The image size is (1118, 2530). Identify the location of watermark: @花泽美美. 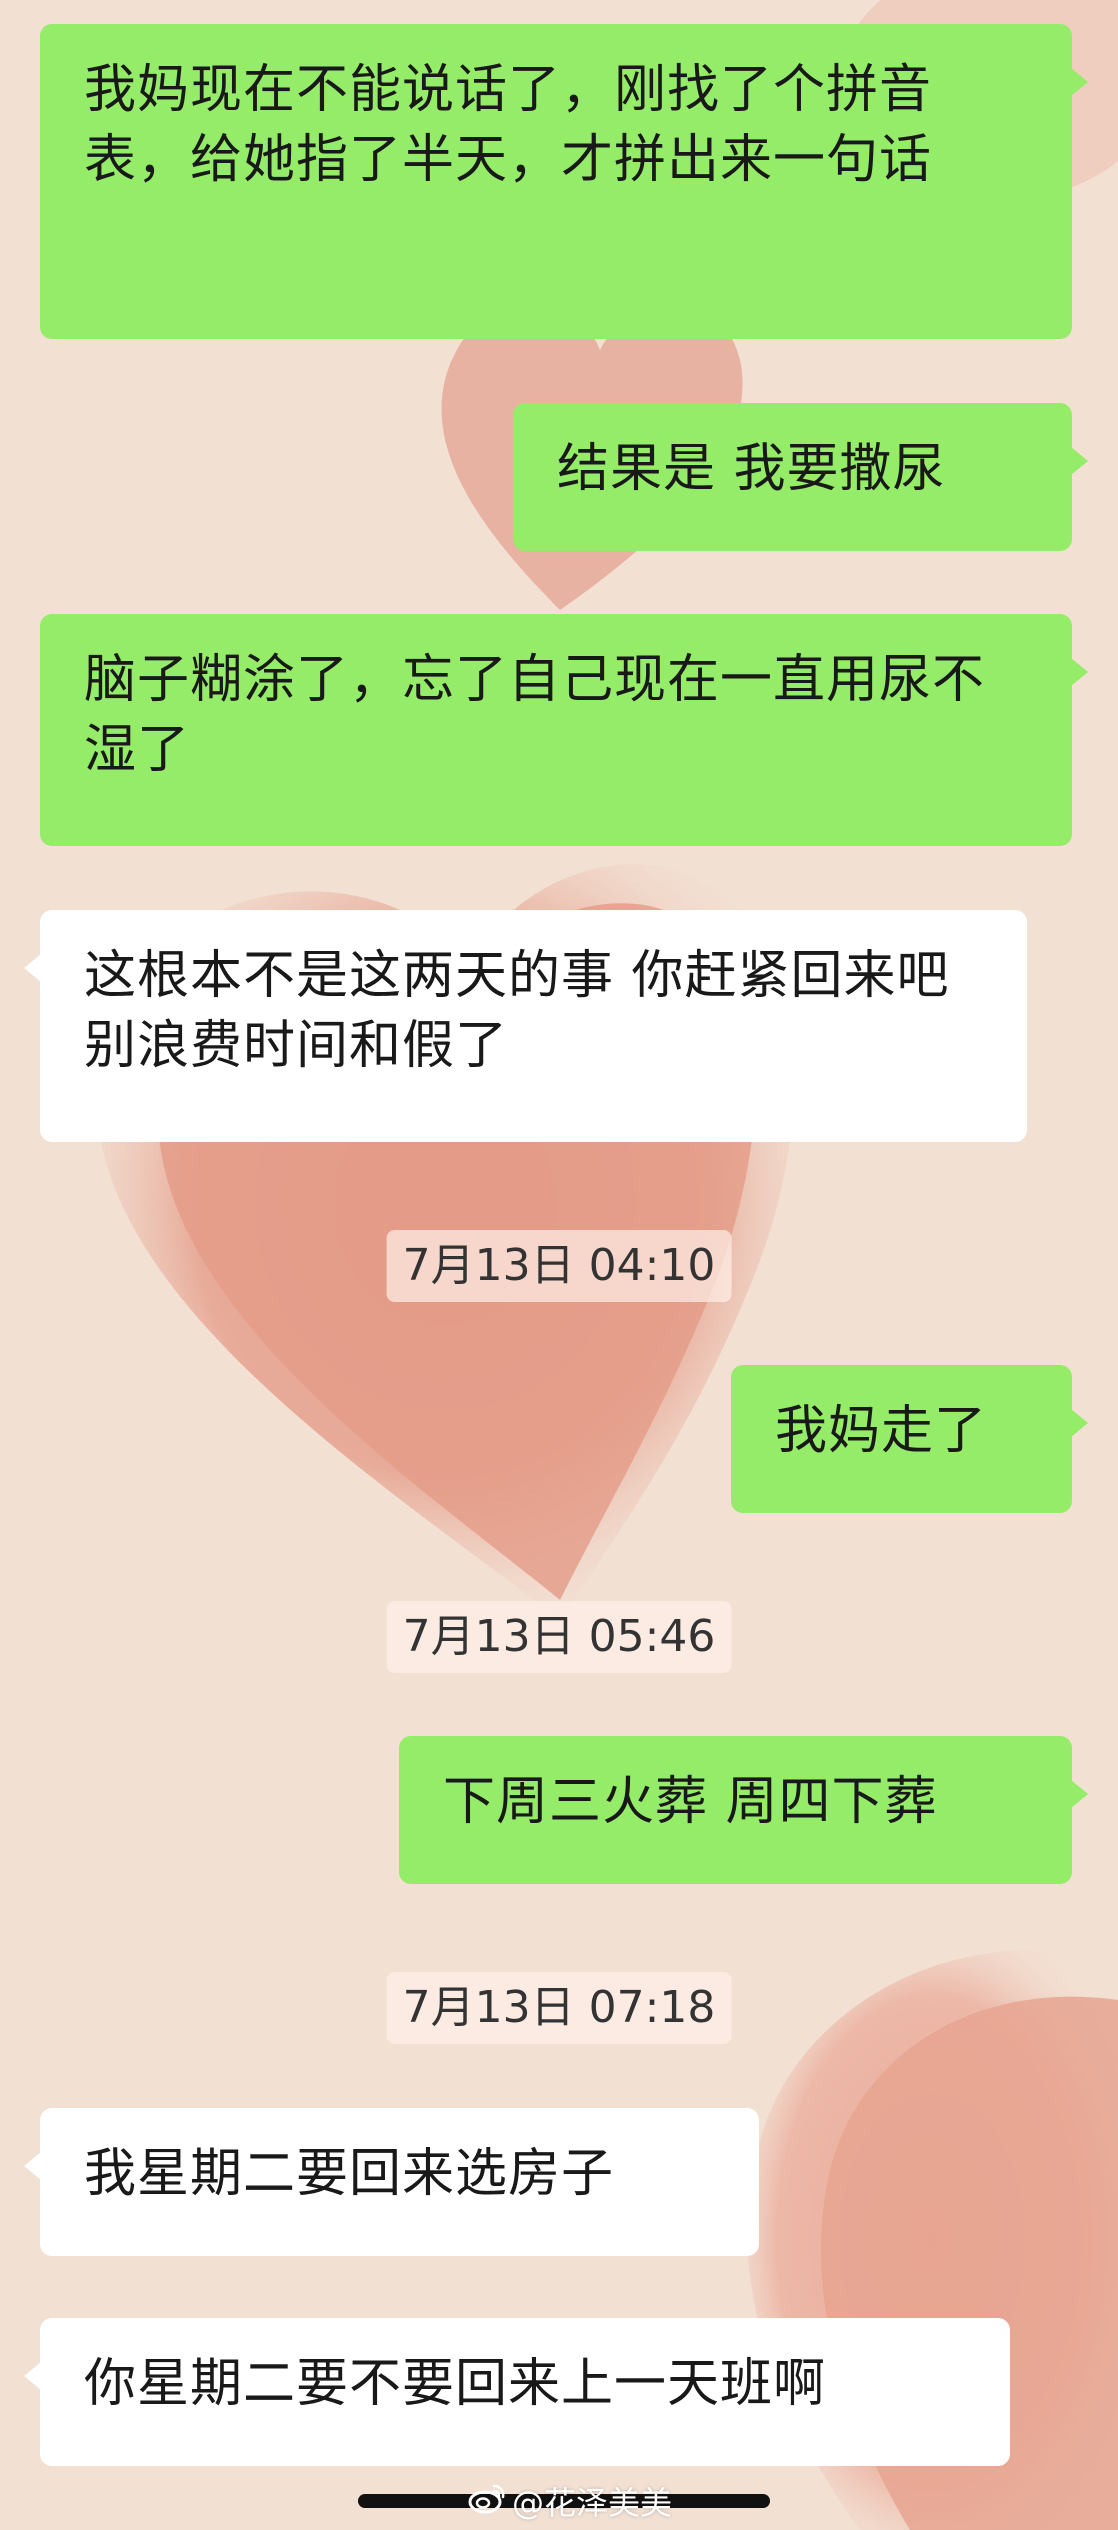
(570, 2502).